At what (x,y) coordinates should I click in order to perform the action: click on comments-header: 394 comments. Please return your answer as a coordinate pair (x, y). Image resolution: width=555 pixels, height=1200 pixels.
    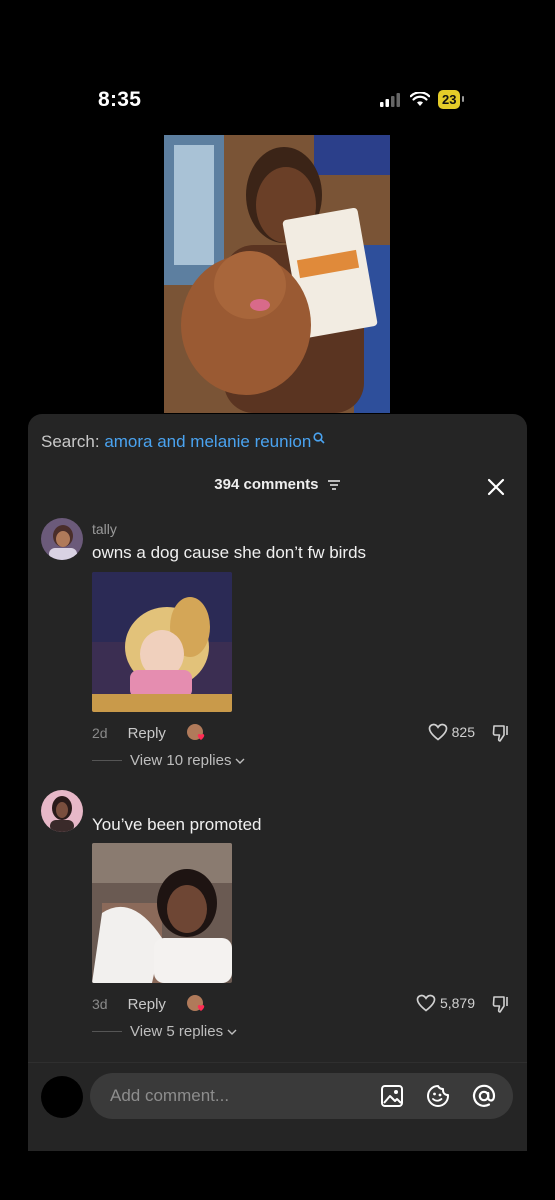
    Looking at the image, I should click on (277, 484).